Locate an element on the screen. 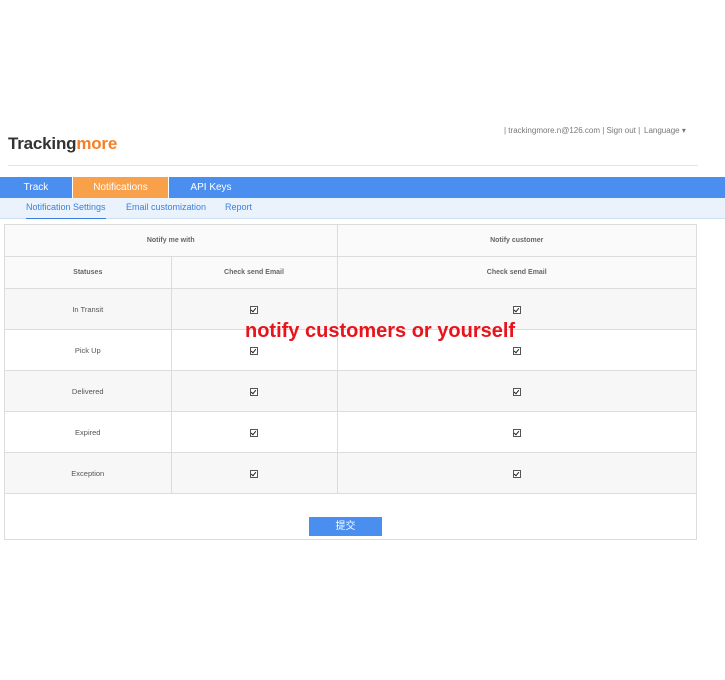 The image size is (725, 680). status-label: Exception is located at coordinates (88, 473).